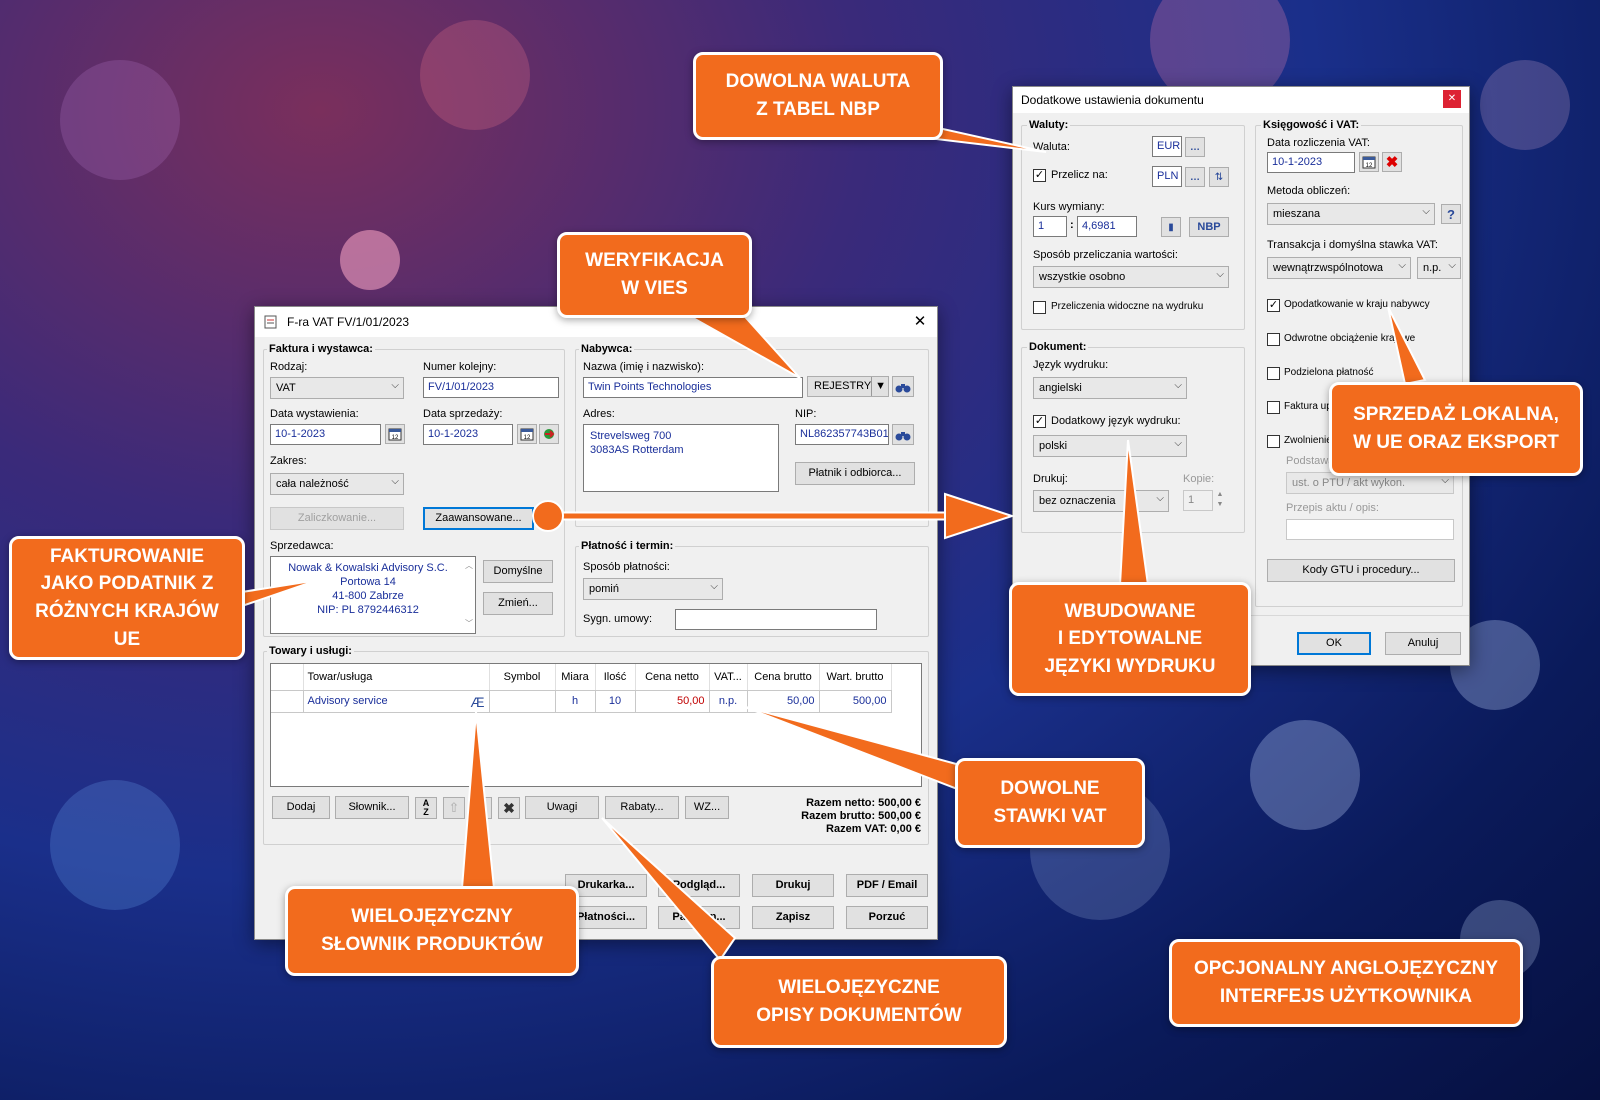  I want to click on rate-qty-field: 1, so click(1050, 226).